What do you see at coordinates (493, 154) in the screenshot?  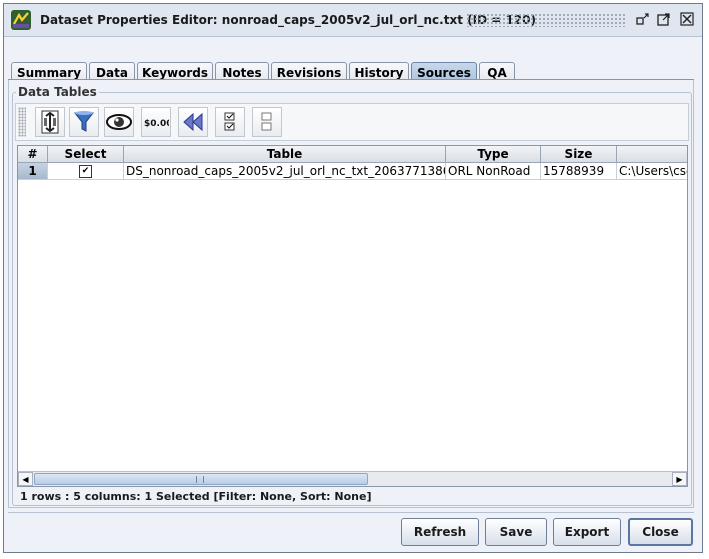 I see `column-header-type: Type` at bounding box center [493, 154].